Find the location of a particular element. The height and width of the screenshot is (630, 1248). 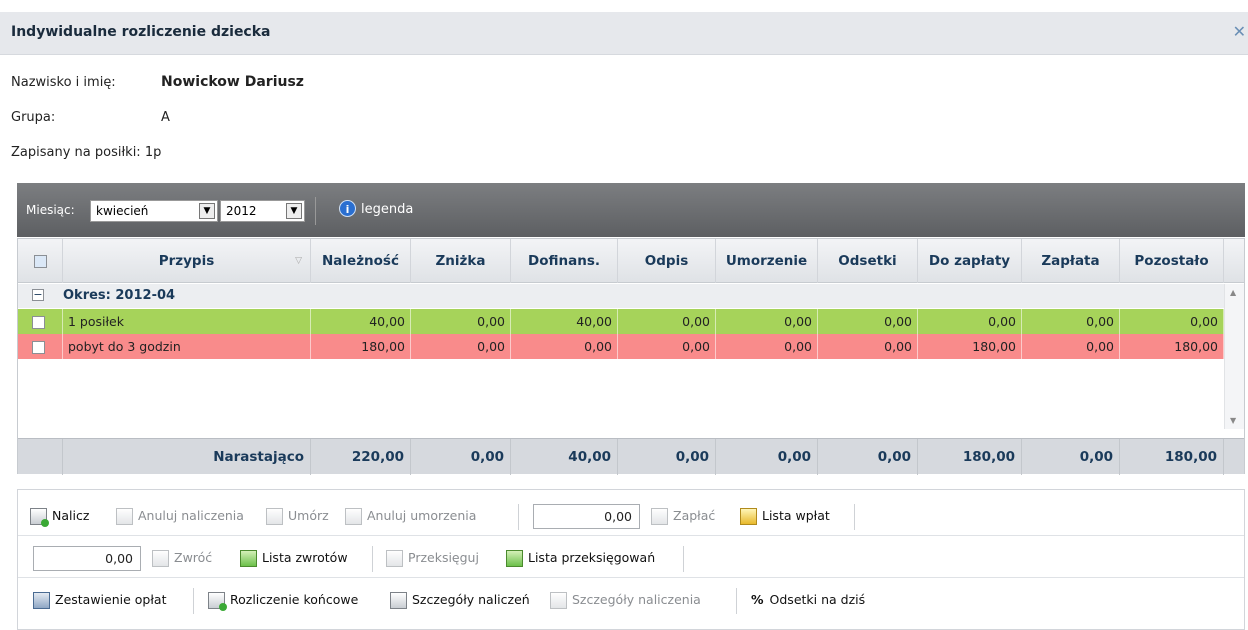

dialog-title: Indywidualne rozliczenie dziecka is located at coordinates (141, 32).